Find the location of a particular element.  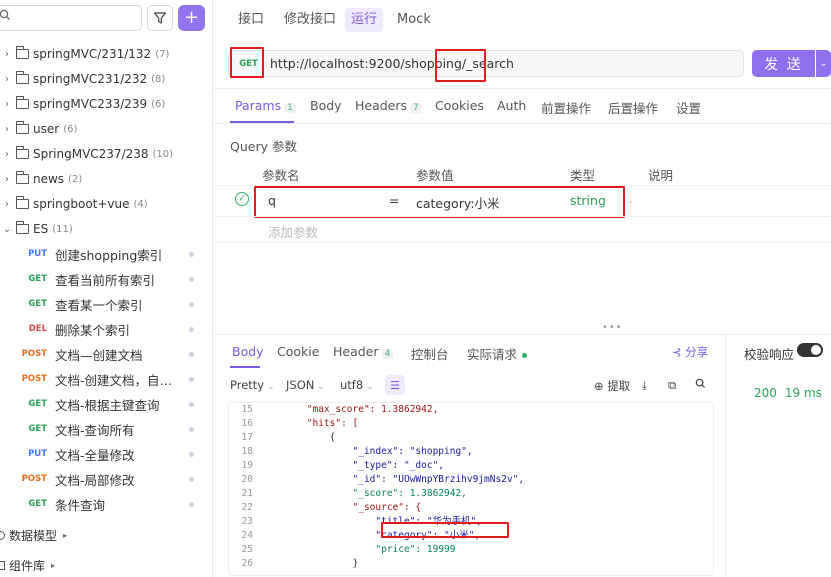

method-badge: GET is located at coordinates (37, 429).